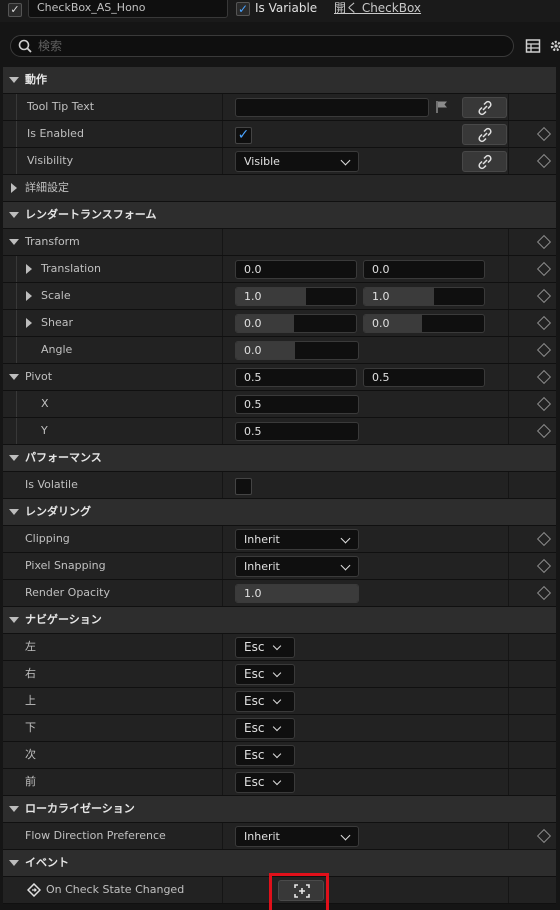 Image resolution: width=560 pixels, height=910 pixels. I want to click on row-nav-previous: 前 Esc, so click(279, 782).